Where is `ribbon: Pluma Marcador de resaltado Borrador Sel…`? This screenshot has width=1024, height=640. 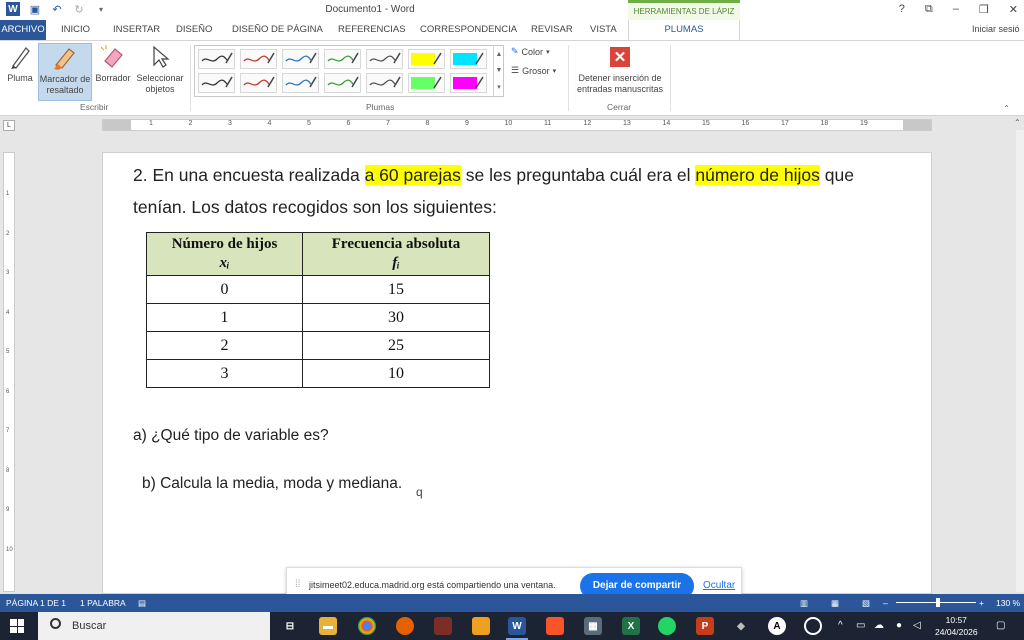
ribbon: Pluma Marcador de resaltado Borrador Sel… is located at coordinates (512, 78).